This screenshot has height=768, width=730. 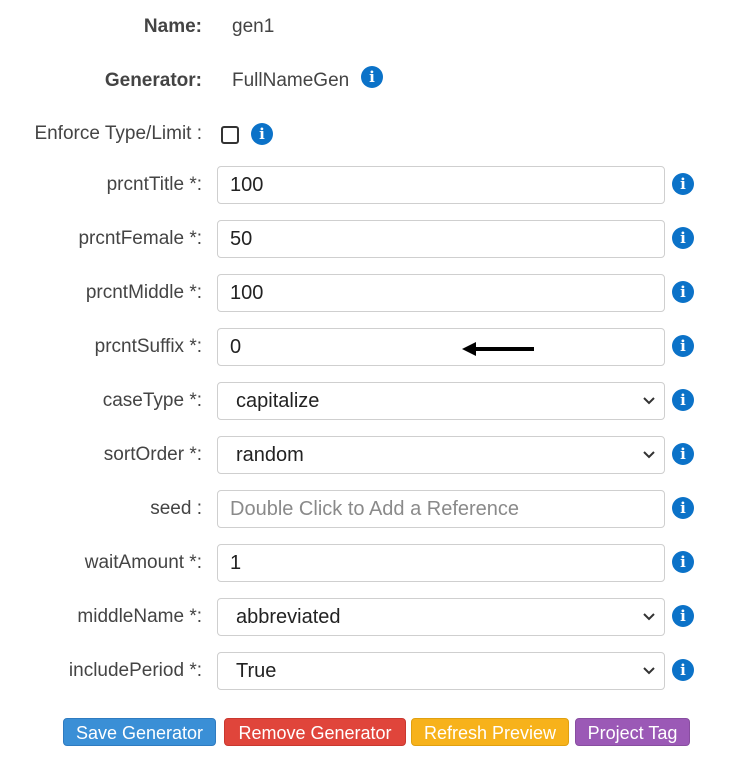 What do you see at coordinates (143, 292) in the screenshot?
I see `prcntmiddle-label: prcntMiddle *:` at bounding box center [143, 292].